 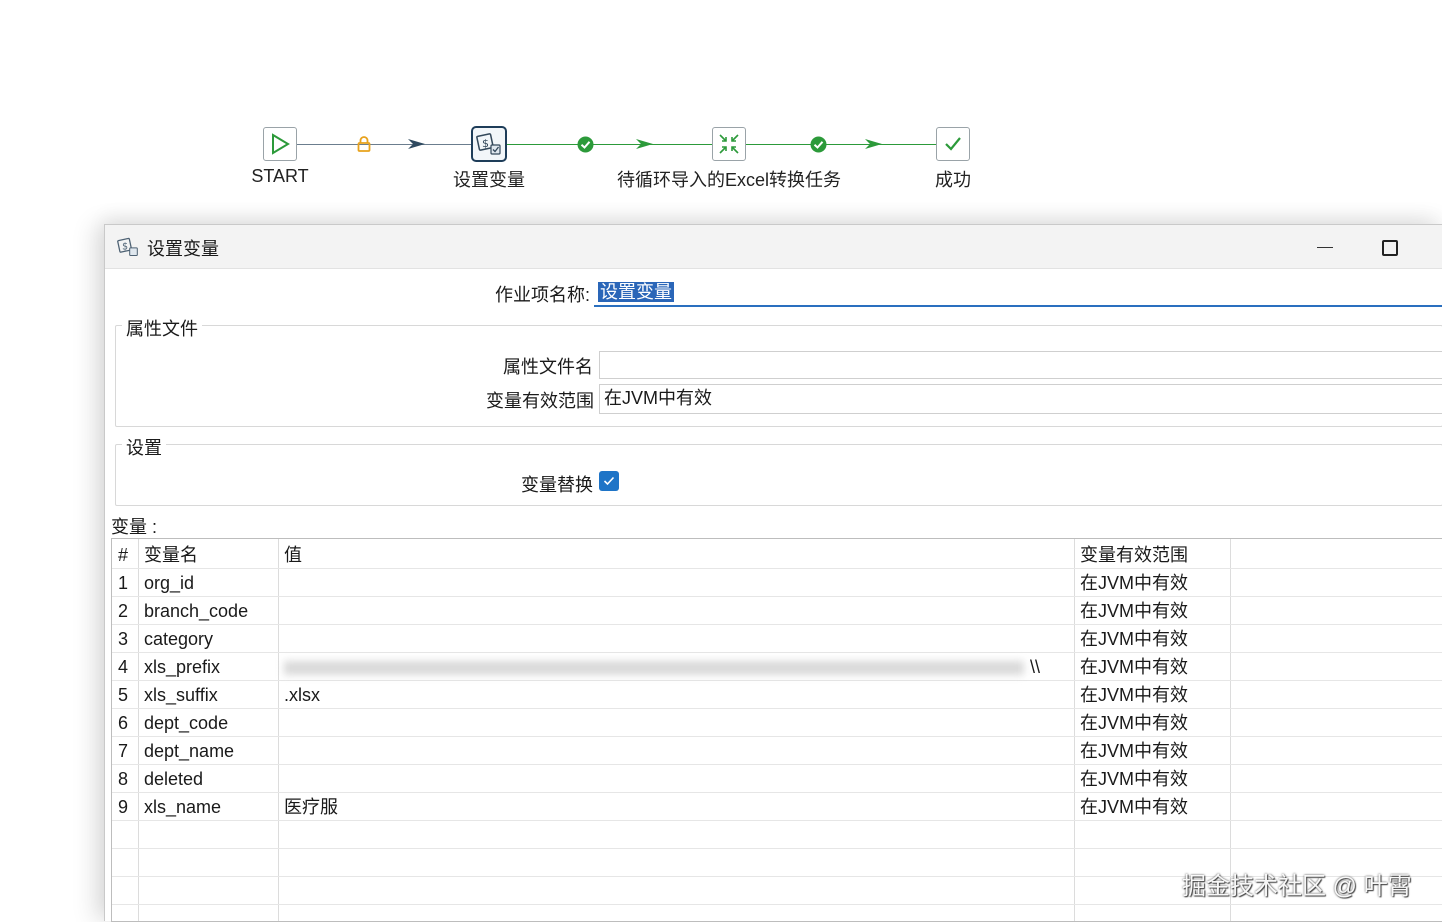 What do you see at coordinates (123, 611) in the screenshot?
I see `row-index: 2` at bounding box center [123, 611].